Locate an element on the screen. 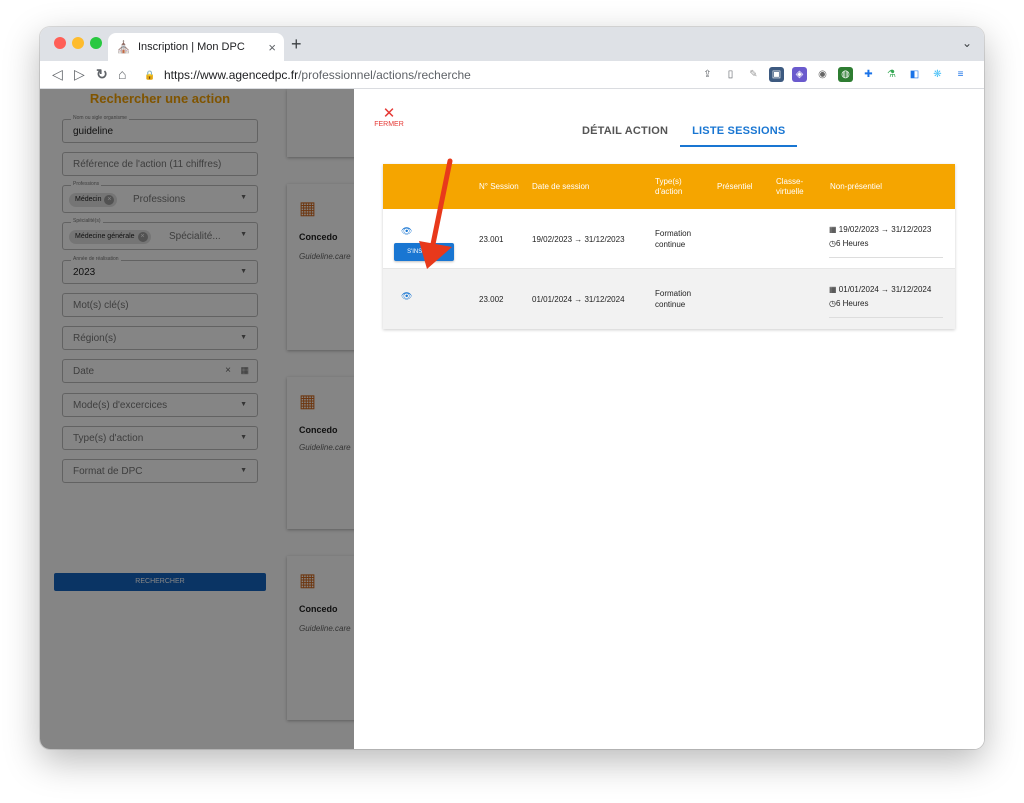 The image size is (1024, 803). url-host: https://www.agencedpc.fr is located at coordinates (231, 75).